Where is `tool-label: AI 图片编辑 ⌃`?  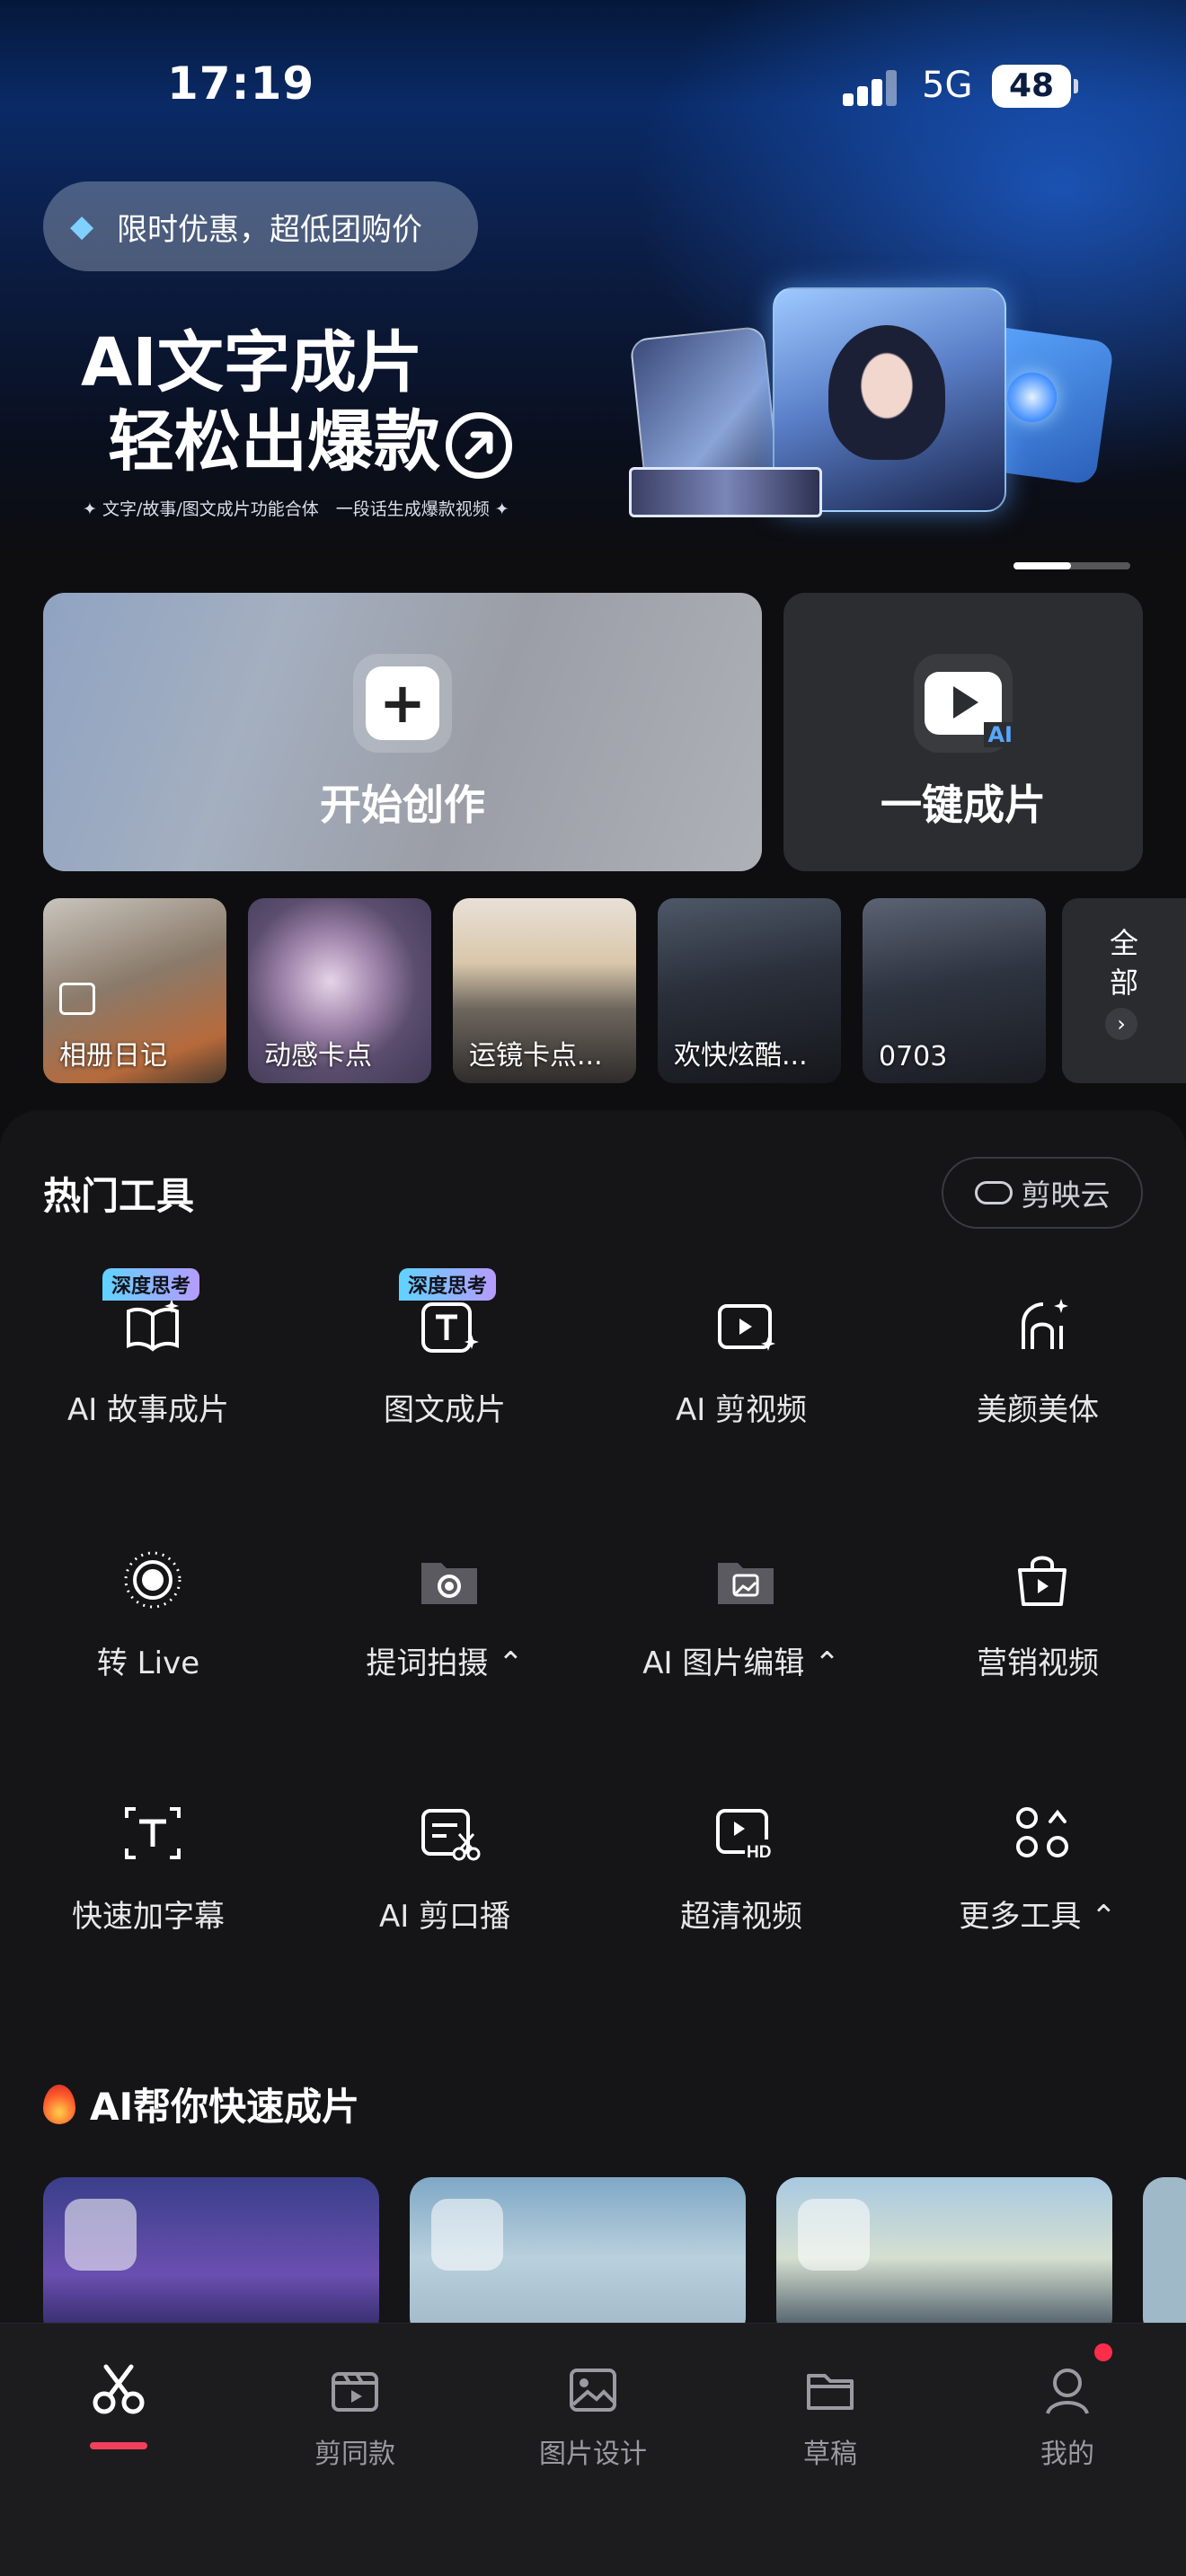 tool-label: AI 图片编辑 ⌃ is located at coordinates (741, 1663).